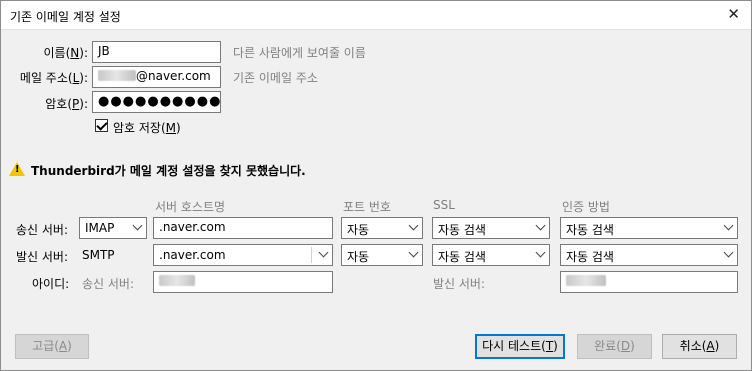  What do you see at coordinates (491, 228) in the screenshot?
I see `incoming-ssl-select: 자동 검색` at bounding box center [491, 228].